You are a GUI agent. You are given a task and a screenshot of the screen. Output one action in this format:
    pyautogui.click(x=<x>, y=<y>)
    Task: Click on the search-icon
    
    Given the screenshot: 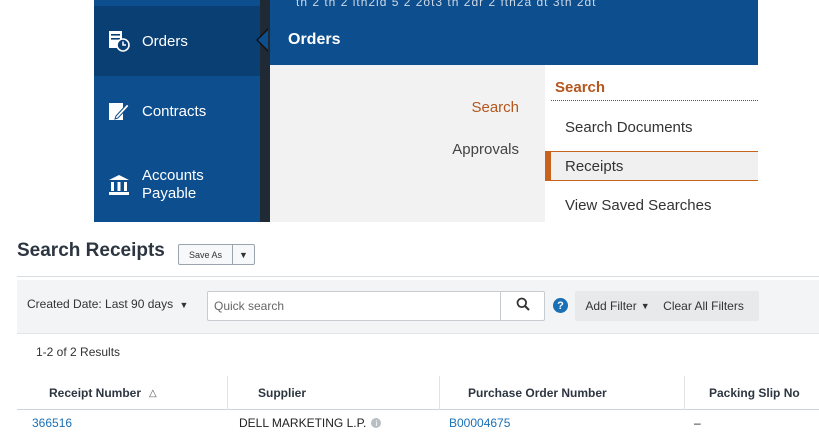 What is the action you would take?
    pyautogui.click(x=523, y=306)
    